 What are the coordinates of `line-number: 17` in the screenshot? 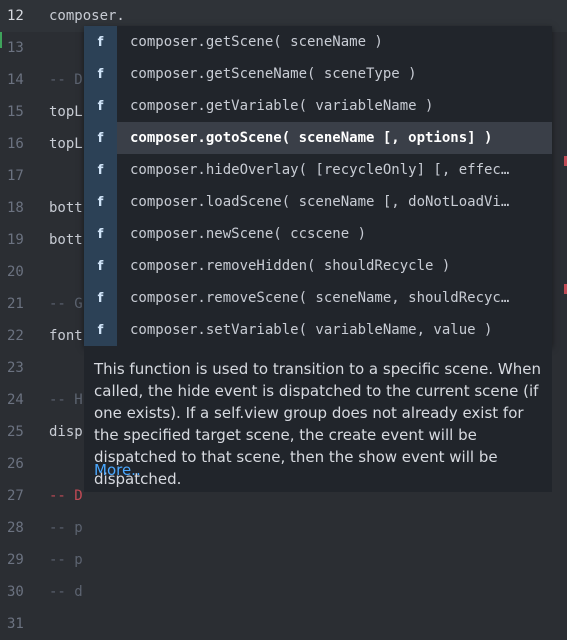 It's located at (15, 176).